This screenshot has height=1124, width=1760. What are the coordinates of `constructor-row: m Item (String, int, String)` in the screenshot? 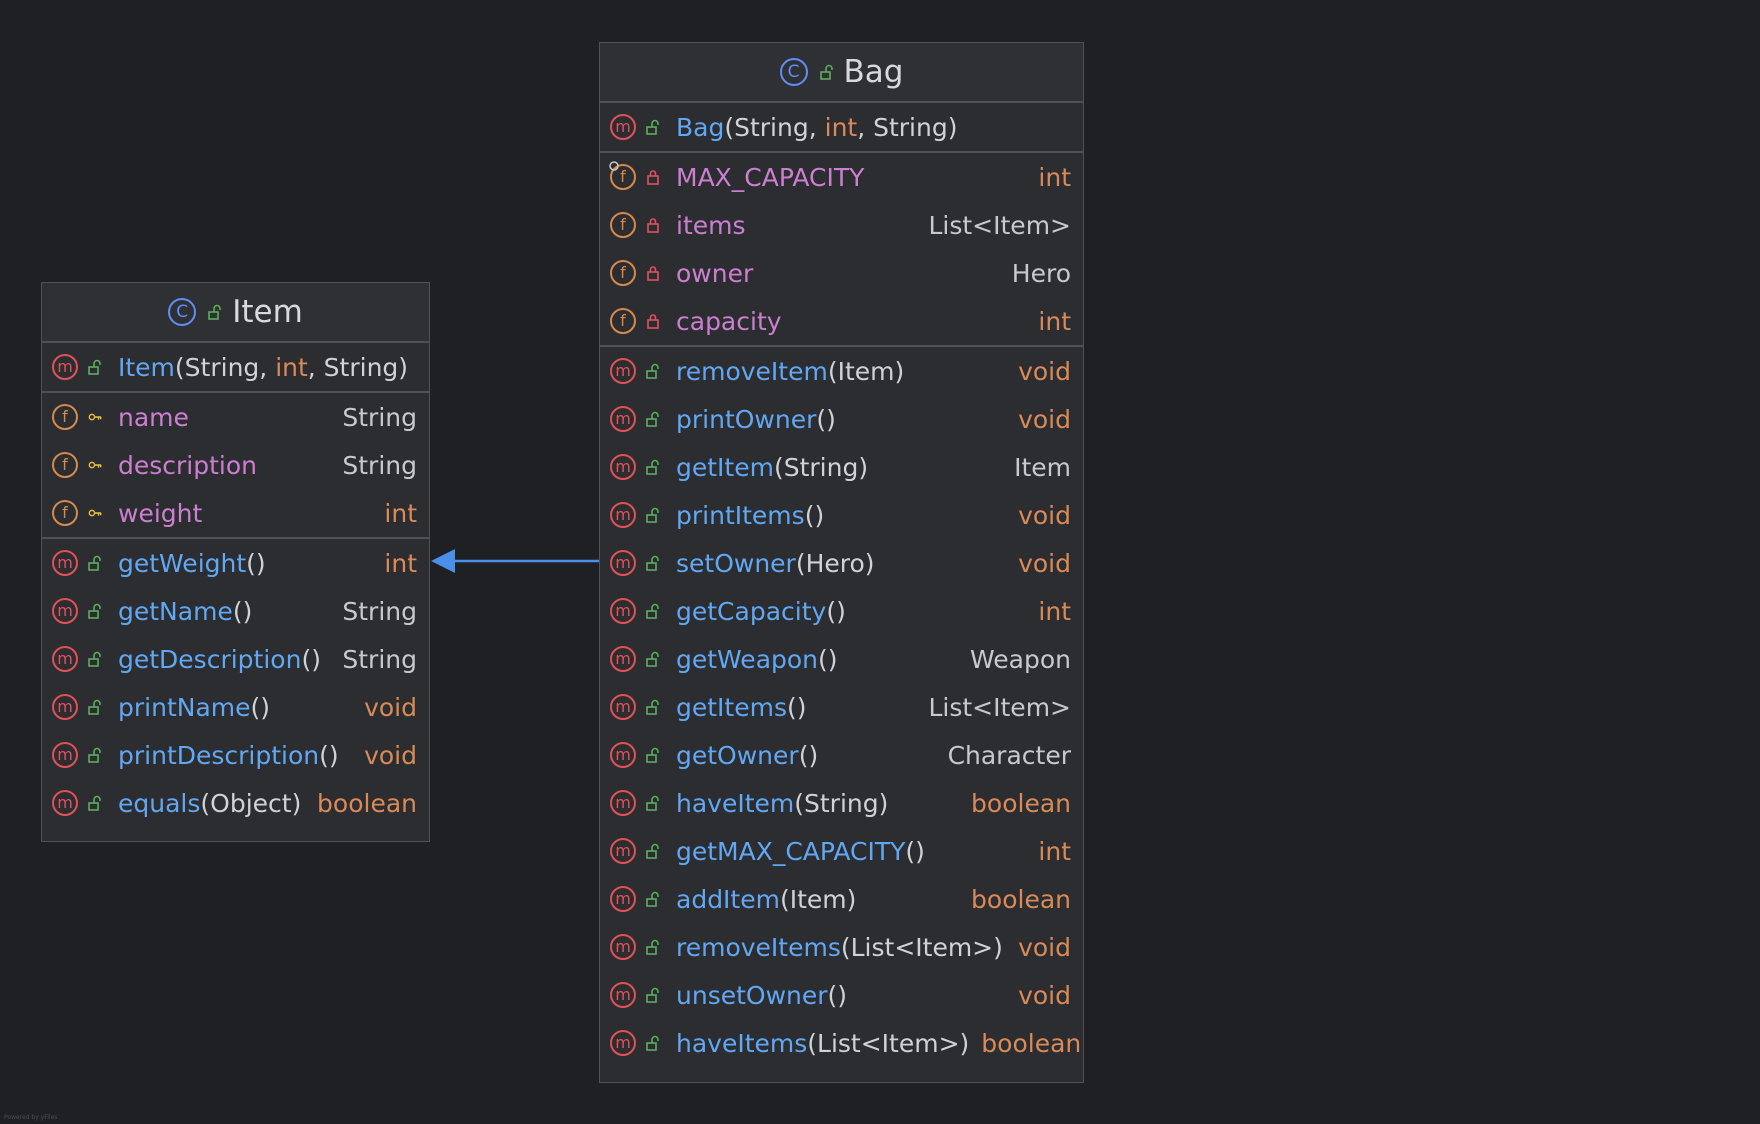 It's located at (235, 368).